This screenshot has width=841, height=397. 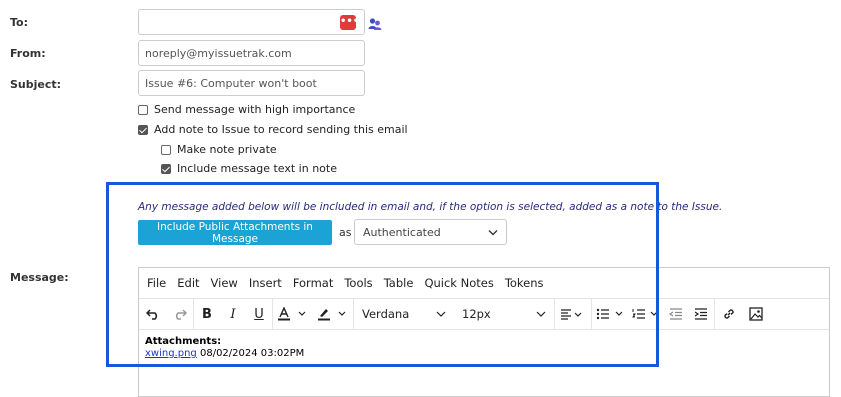 I want to click on from-field, so click(x=251, y=53).